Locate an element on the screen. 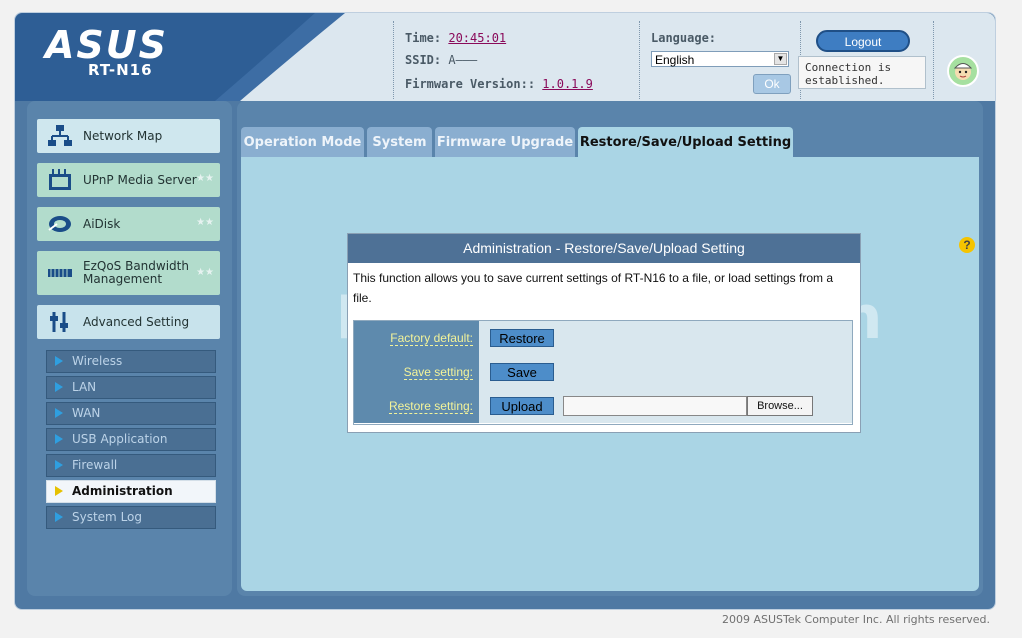  sidebar-subitem-usb-application: USB Application is located at coordinates (131, 439).